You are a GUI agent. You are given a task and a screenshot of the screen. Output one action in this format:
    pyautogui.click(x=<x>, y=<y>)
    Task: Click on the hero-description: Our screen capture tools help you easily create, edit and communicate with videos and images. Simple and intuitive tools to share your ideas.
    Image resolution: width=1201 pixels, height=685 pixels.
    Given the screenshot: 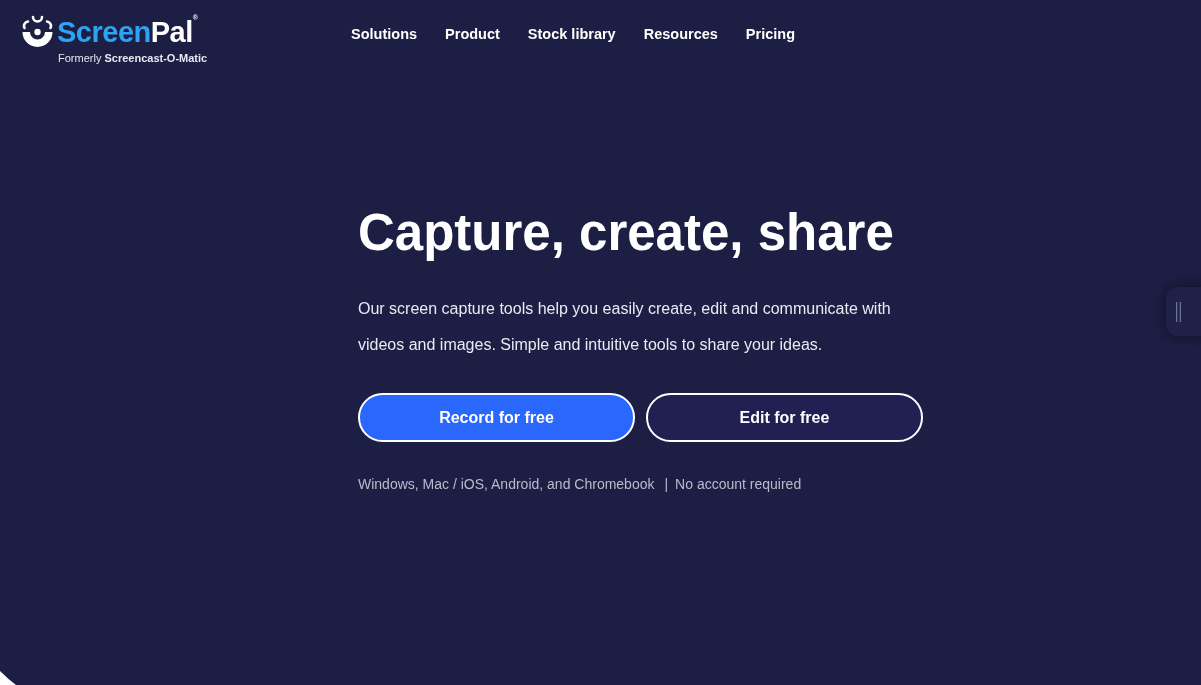 What is the action you would take?
    pyautogui.click(x=625, y=327)
    